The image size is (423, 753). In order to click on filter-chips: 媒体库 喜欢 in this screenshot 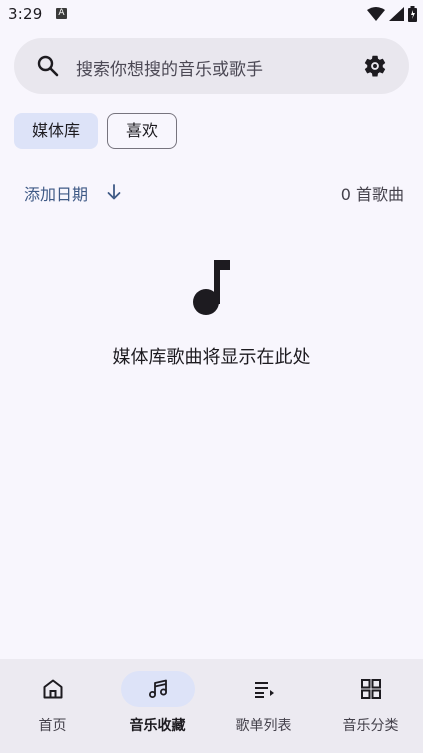, I will do `click(96, 131)`.